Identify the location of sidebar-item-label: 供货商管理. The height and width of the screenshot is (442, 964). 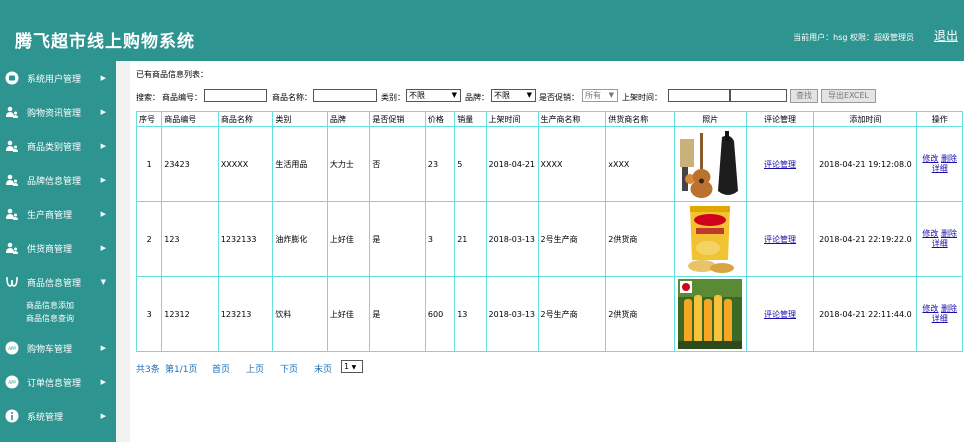
(50, 249).